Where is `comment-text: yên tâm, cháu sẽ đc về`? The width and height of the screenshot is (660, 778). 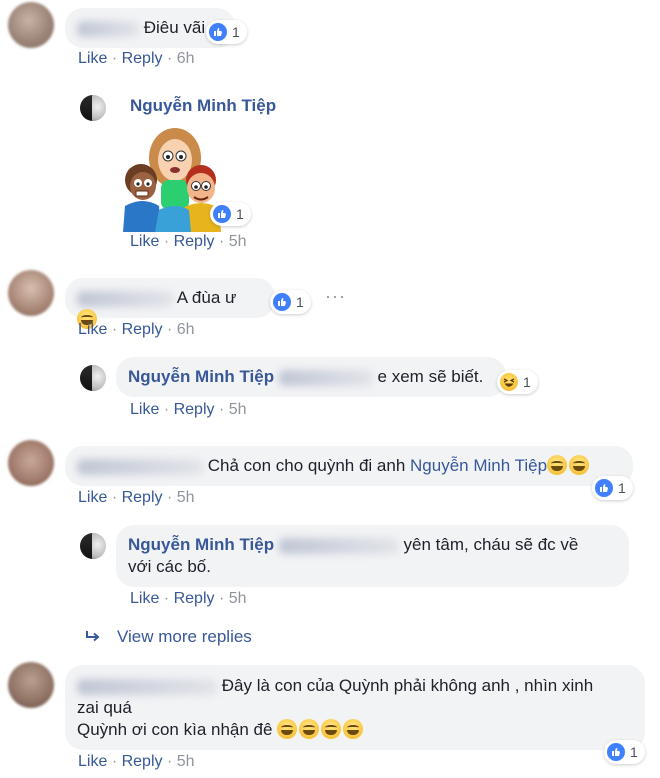 comment-text: yên tâm, cháu sẽ đc về is located at coordinates (491, 544).